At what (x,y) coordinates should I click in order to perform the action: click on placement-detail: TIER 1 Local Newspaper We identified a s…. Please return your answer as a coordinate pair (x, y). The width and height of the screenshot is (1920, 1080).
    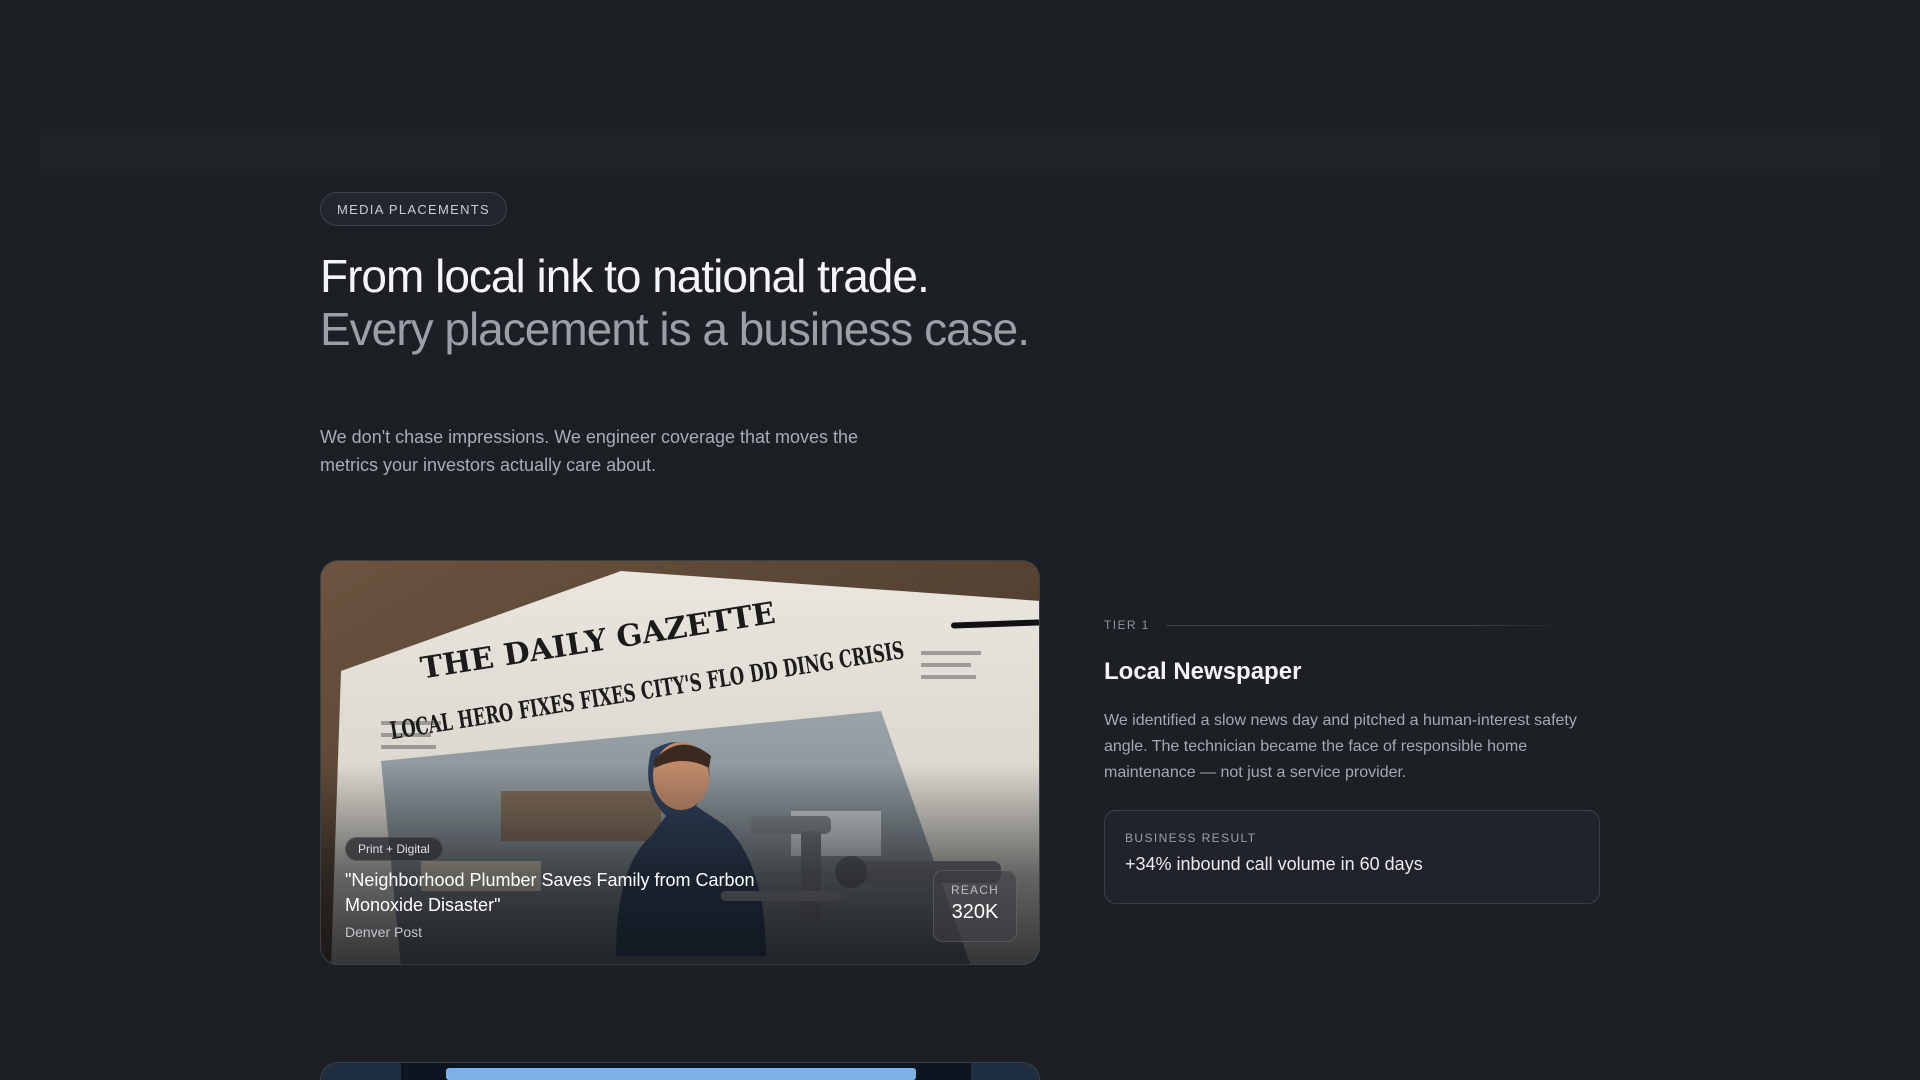
    Looking at the image, I should click on (1352, 759).